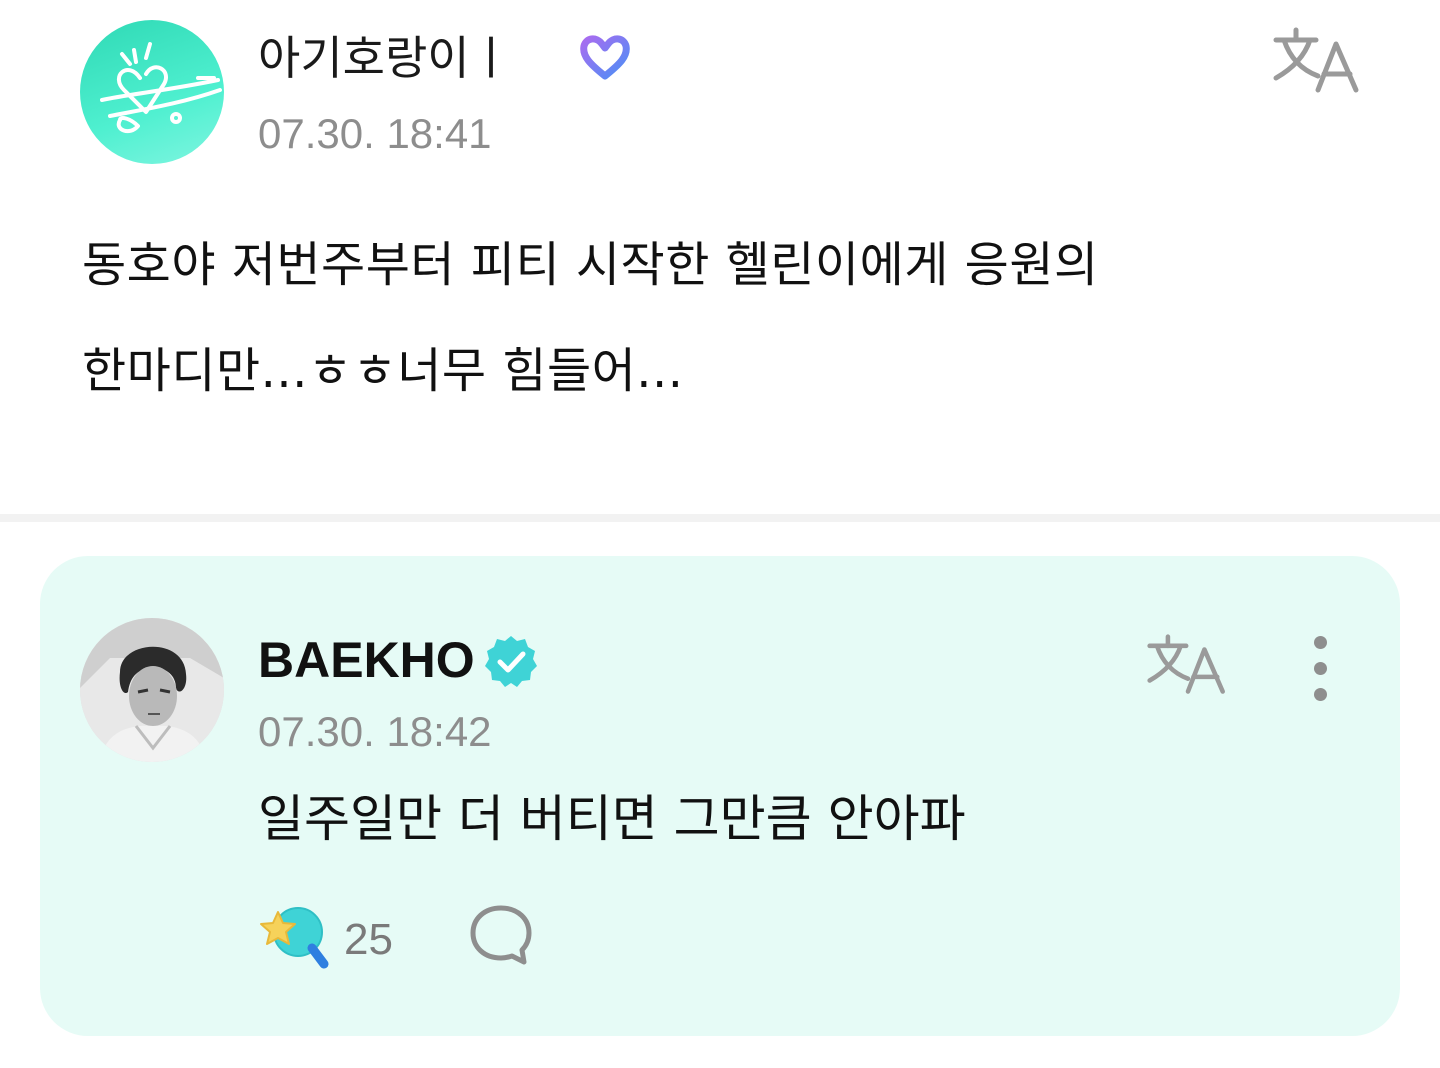 The width and height of the screenshot is (1440, 1068). I want to click on star-lightstick-icon, so click(294, 938).